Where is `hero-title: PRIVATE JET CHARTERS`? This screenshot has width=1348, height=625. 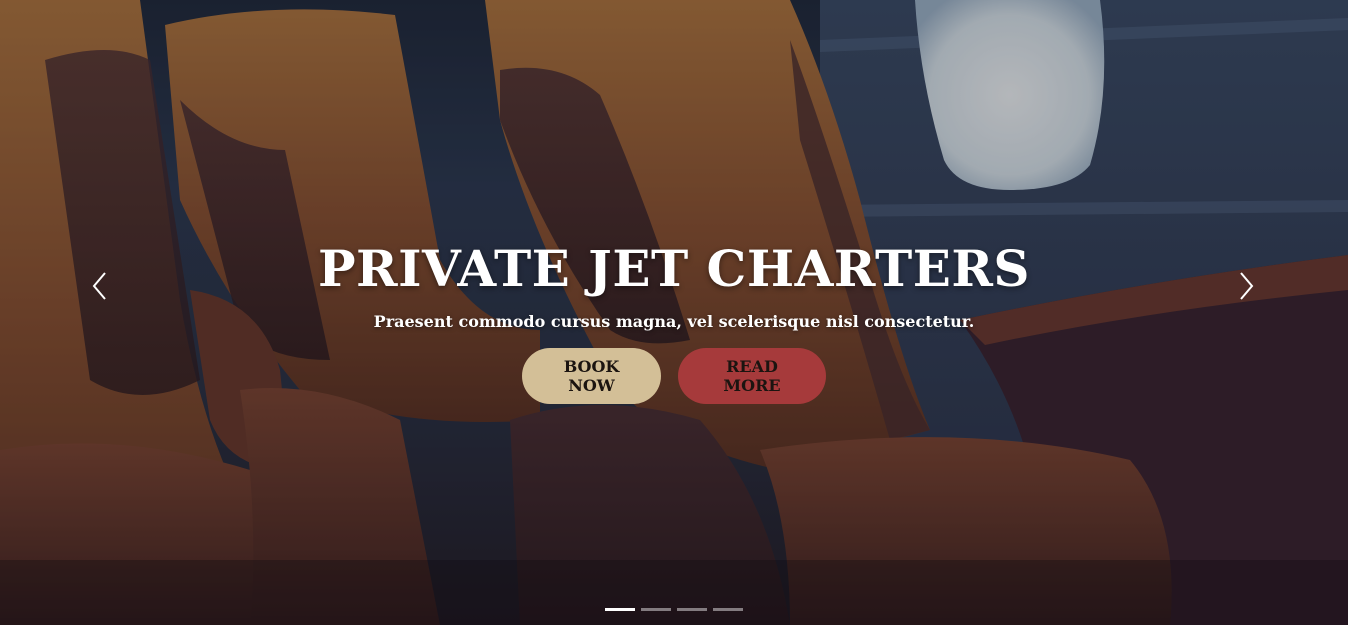
hero-title: PRIVATE JET CHARTERS is located at coordinates (674, 268).